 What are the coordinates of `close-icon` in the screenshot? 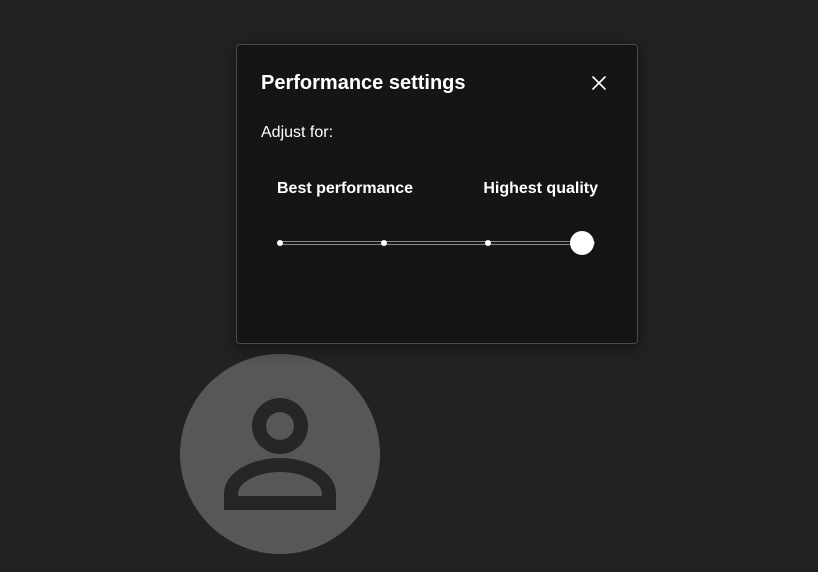 It's located at (599, 83).